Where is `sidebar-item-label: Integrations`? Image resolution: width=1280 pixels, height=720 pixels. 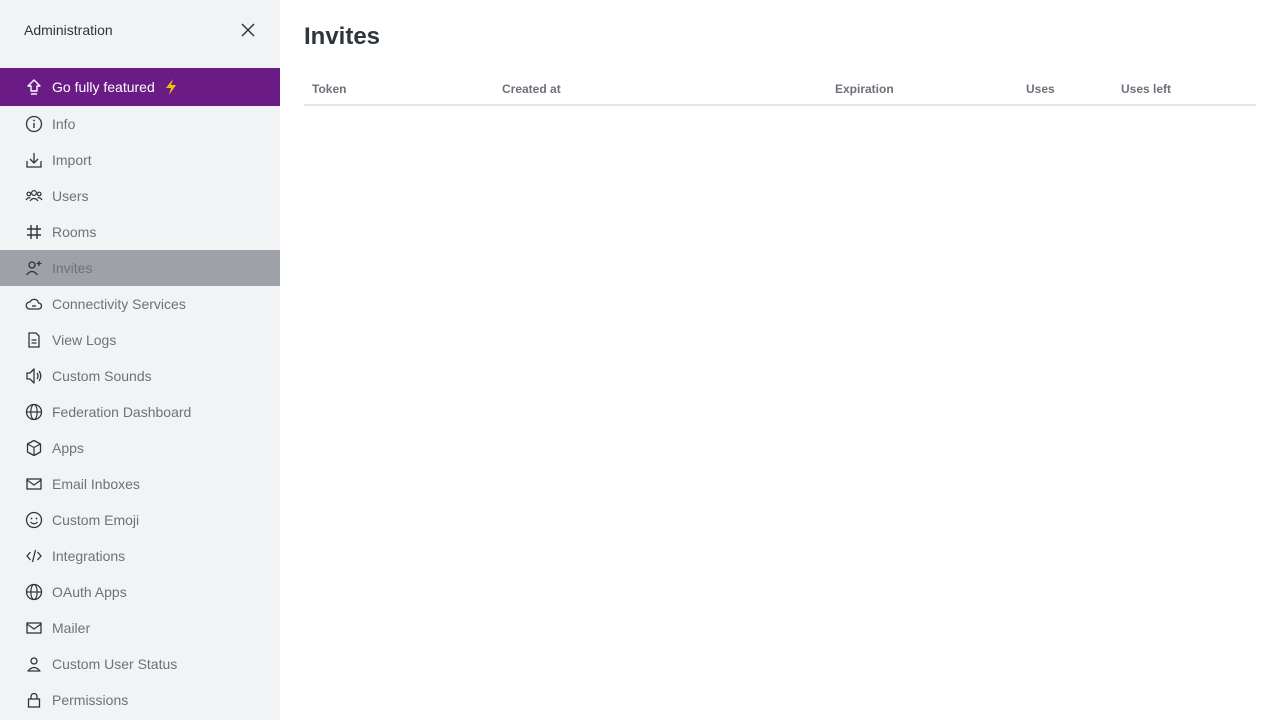 sidebar-item-label: Integrations is located at coordinates (89, 556).